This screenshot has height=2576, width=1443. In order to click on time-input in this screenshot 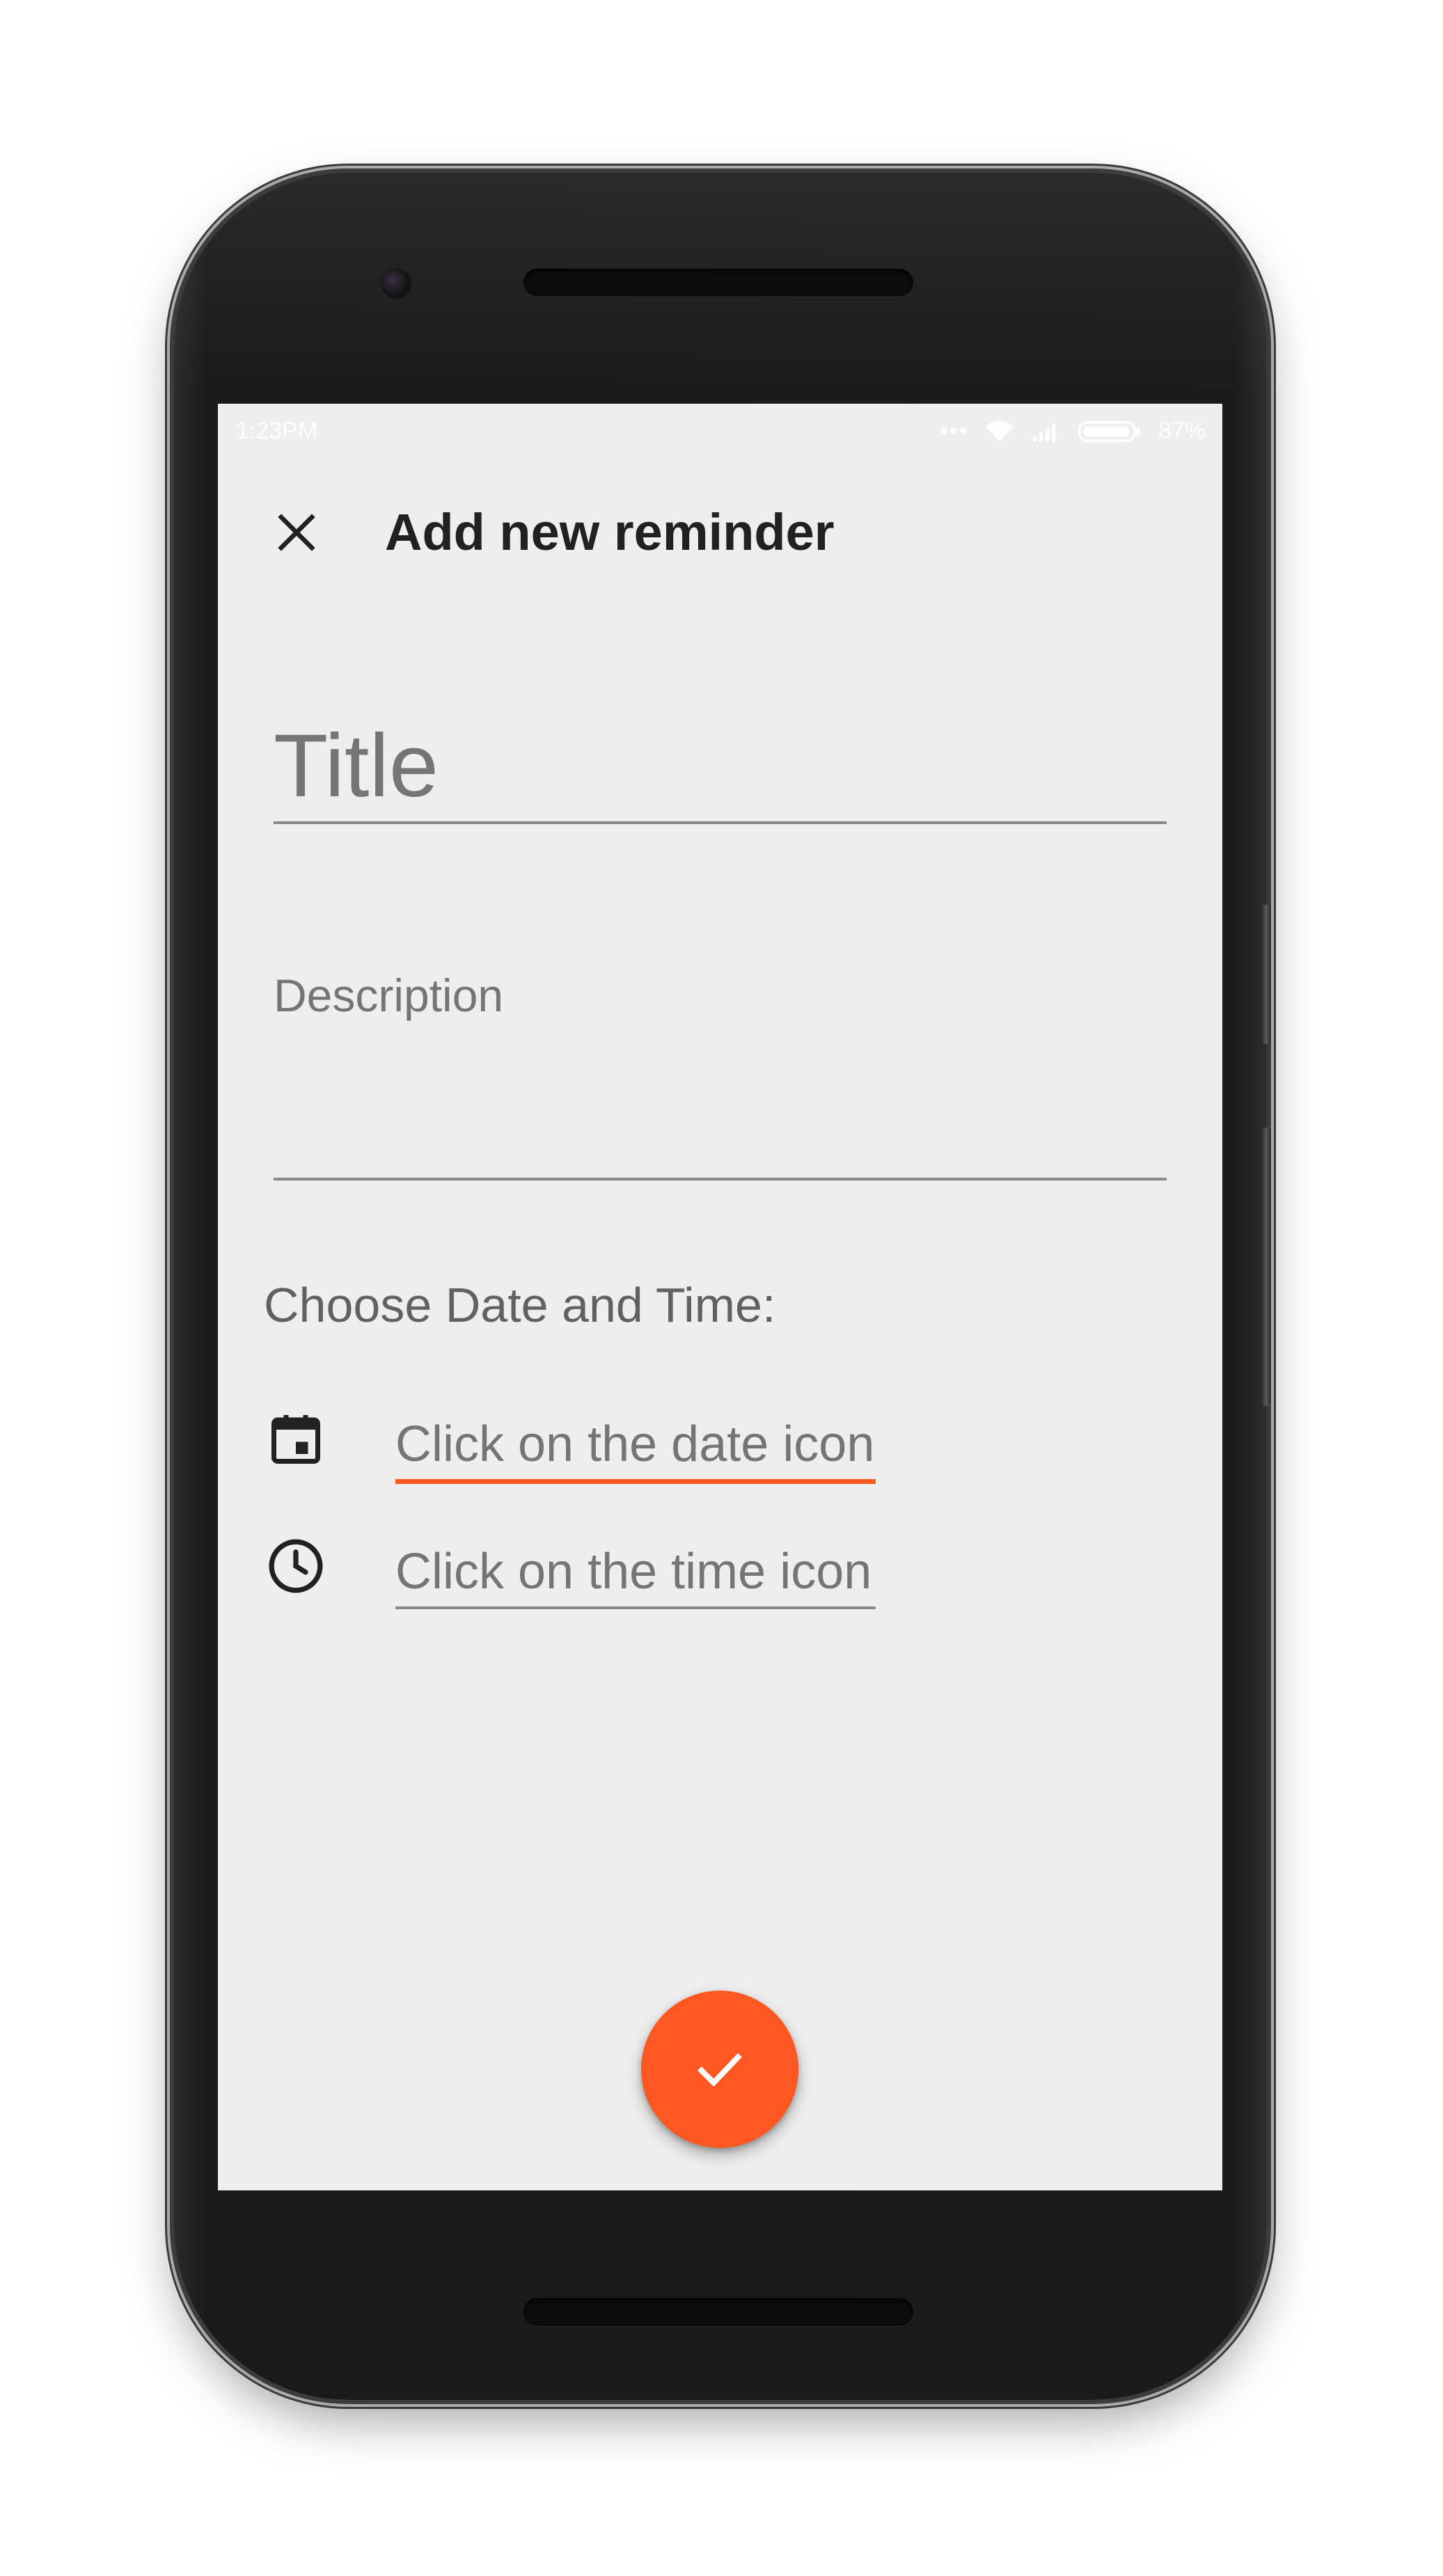, I will do `click(635, 1573)`.